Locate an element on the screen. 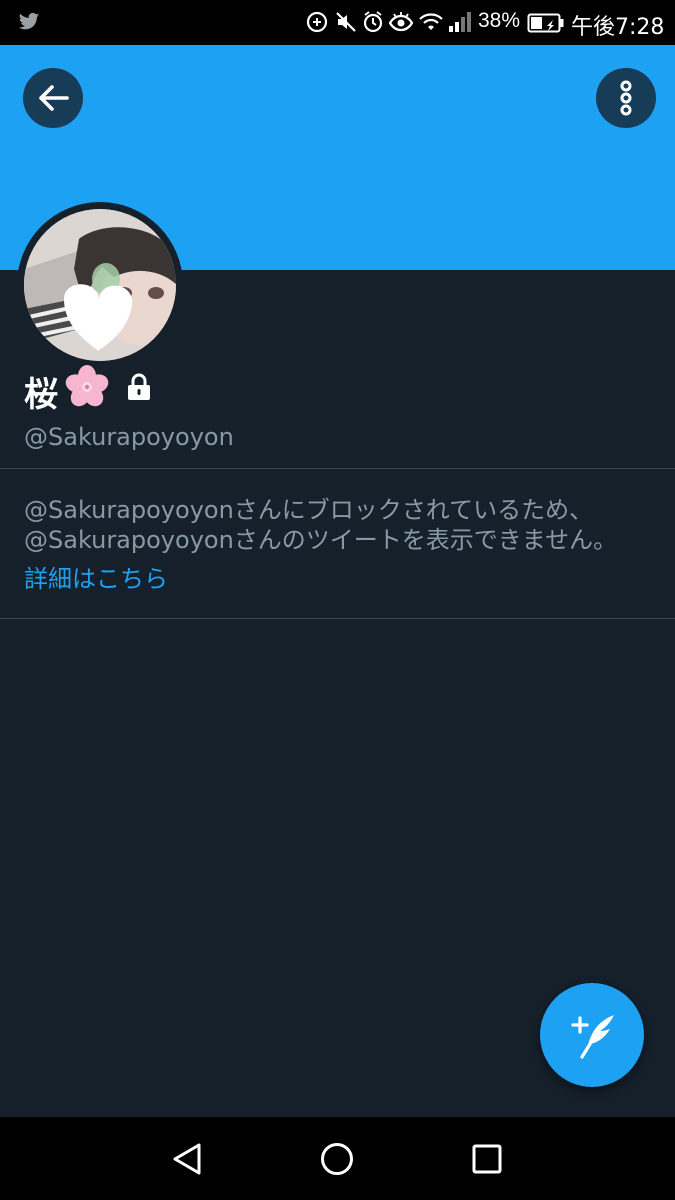 This screenshot has width=675, height=1200. blocked-notice-line-1: @Sakurapoyoyonさんにブロックされているため、 is located at coordinates (309, 510).